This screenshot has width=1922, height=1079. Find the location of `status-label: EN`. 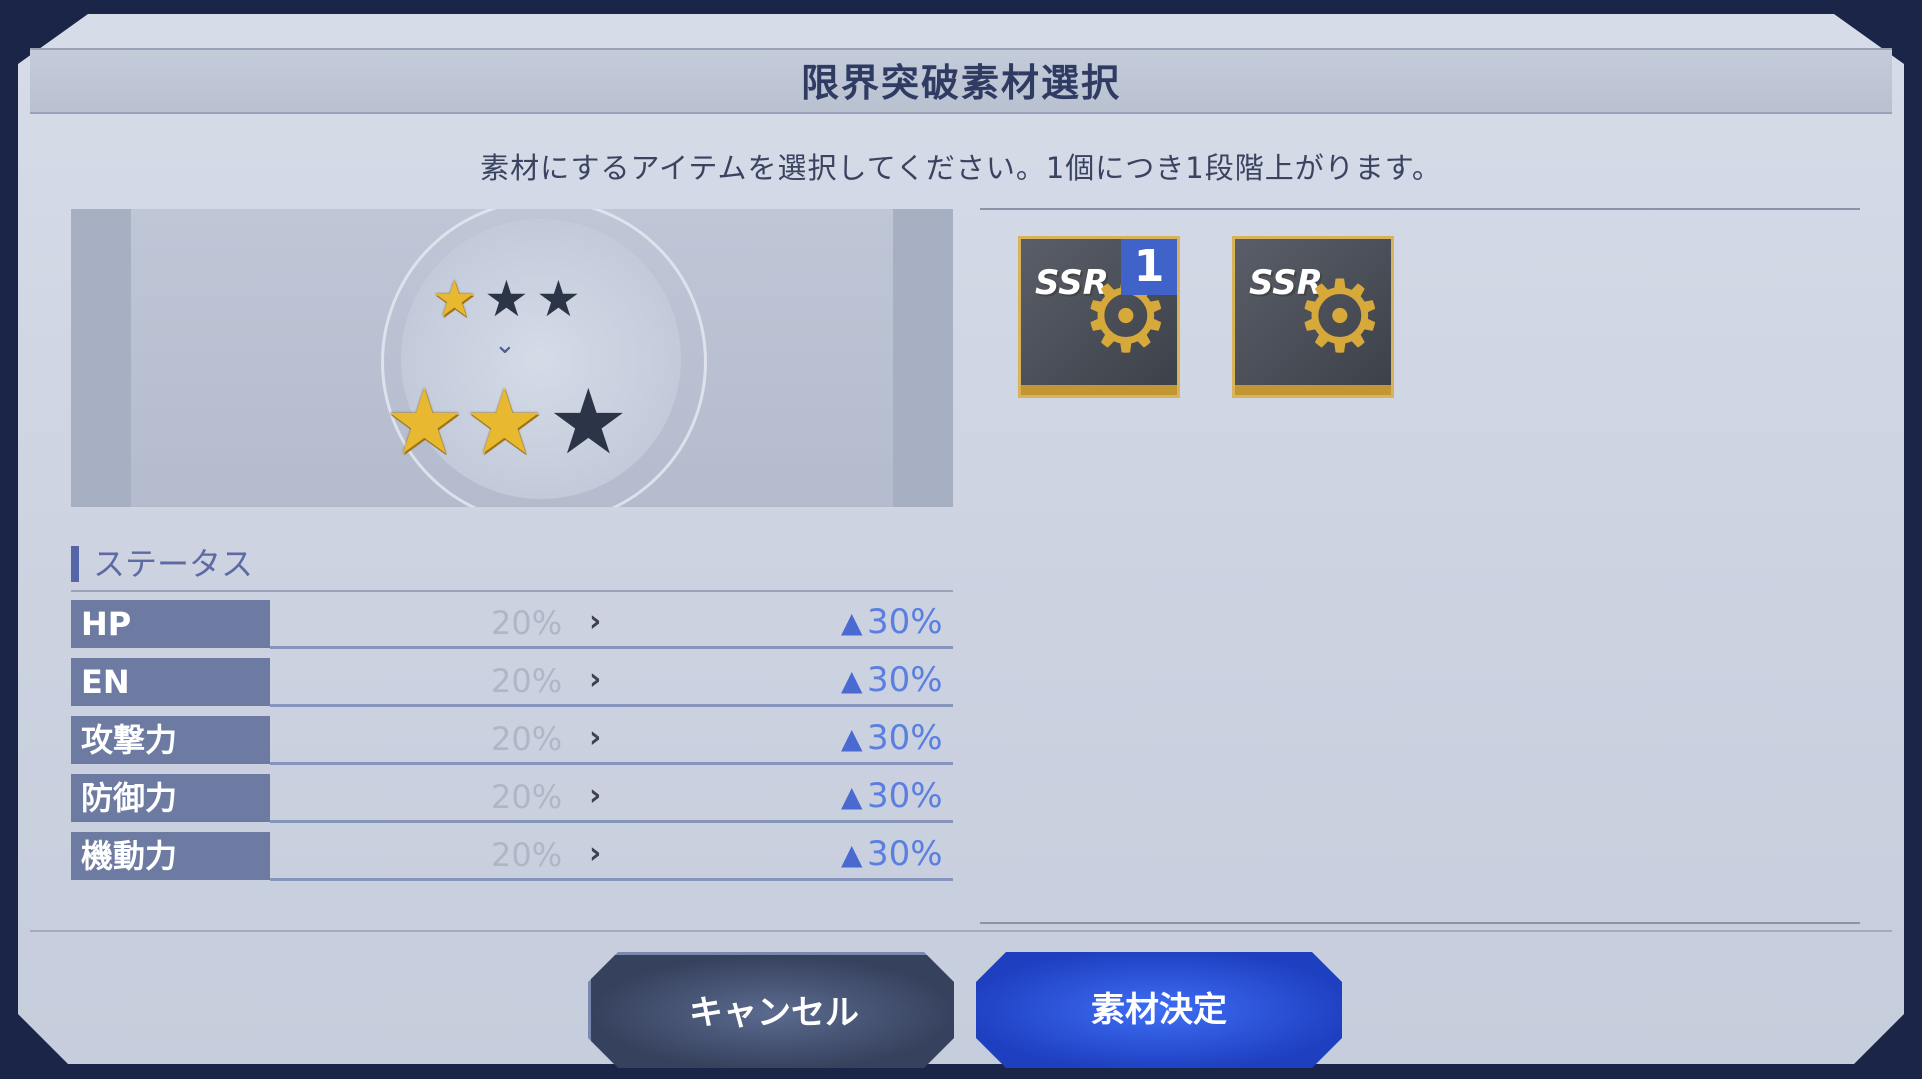

status-label: EN is located at coordinates (170, 682).